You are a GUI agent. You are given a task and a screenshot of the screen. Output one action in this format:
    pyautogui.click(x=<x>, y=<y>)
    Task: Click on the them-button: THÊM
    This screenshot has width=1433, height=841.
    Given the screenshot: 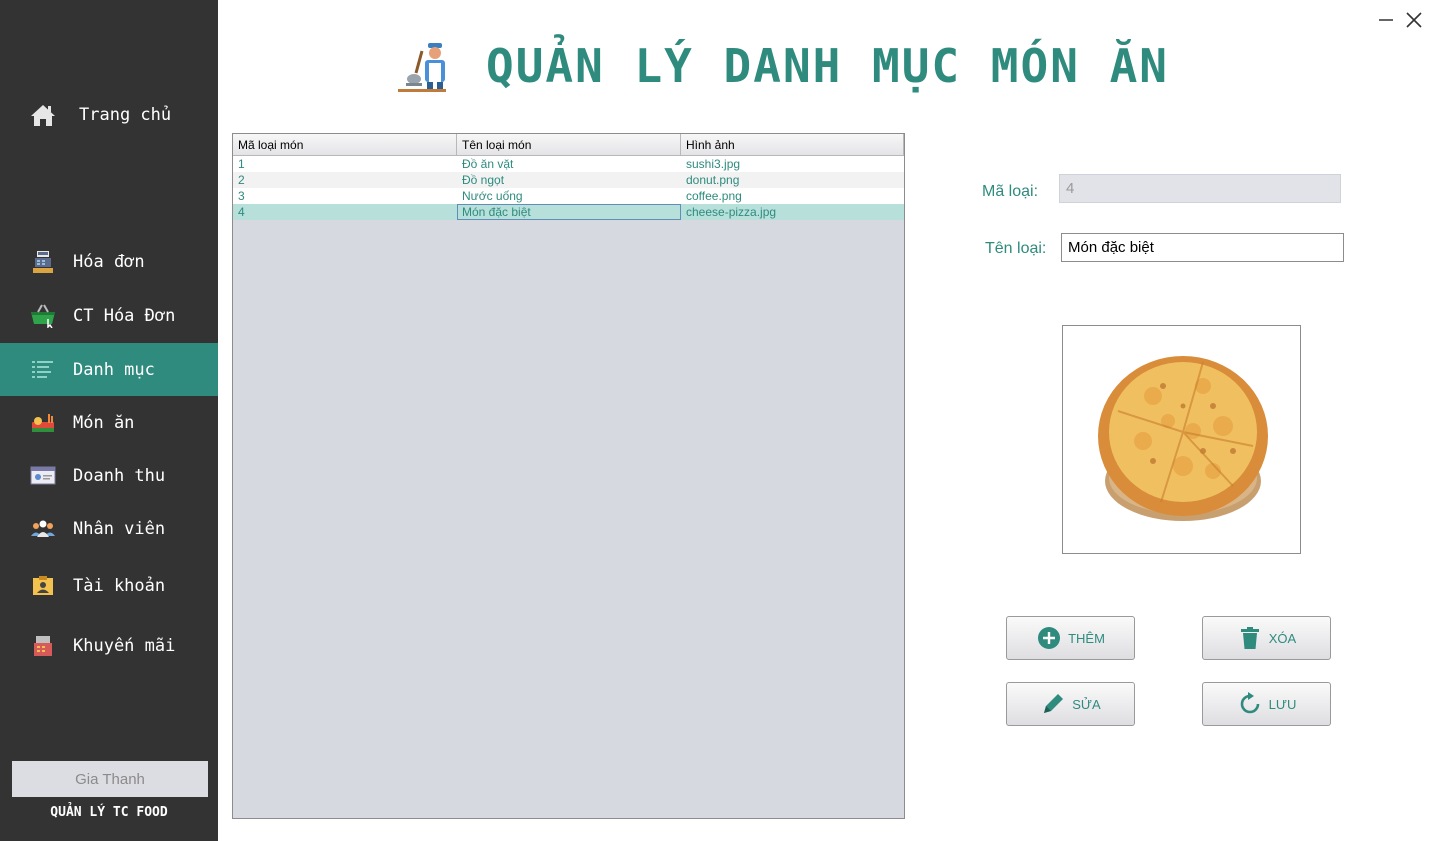 What is the action you would take?
    pyautogui.click(x=1070, y=638)
    